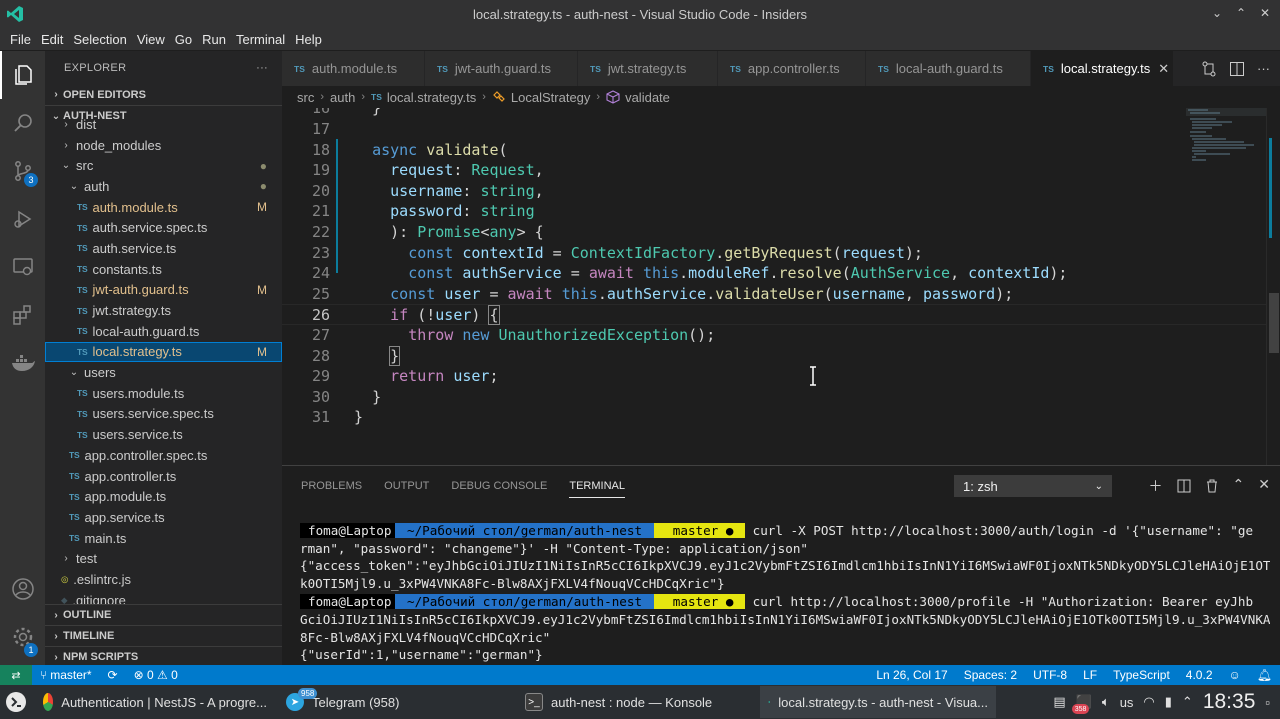 This screenshot has width=1280, height=719. I want to click on tree-file: TS local.strategy.ts M, so click(163, 352).